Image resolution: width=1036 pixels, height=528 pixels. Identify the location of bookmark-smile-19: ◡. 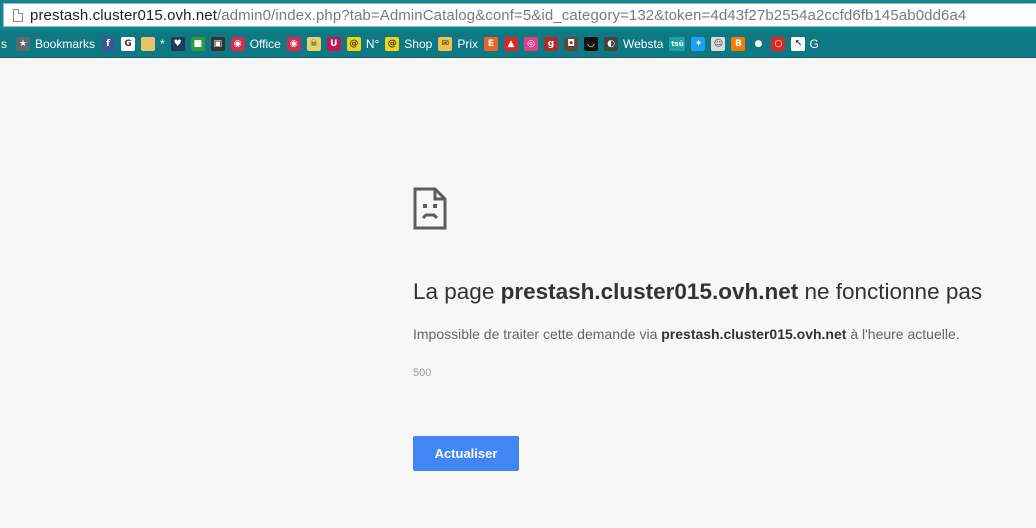
(591, 44).